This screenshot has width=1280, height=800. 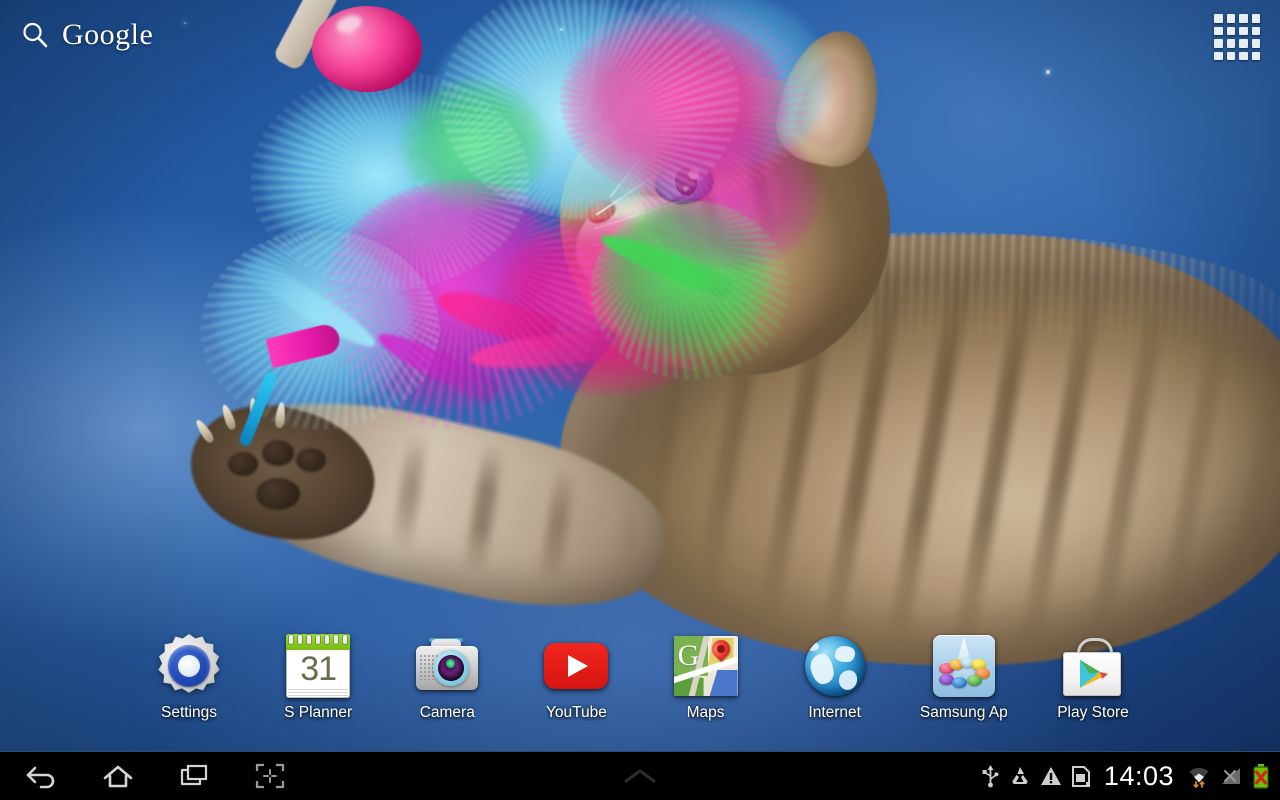 What do you see at coordinates (1020, 776) in the screenshot?
I see `recycle-icon` at bounding box center [1020, 776].